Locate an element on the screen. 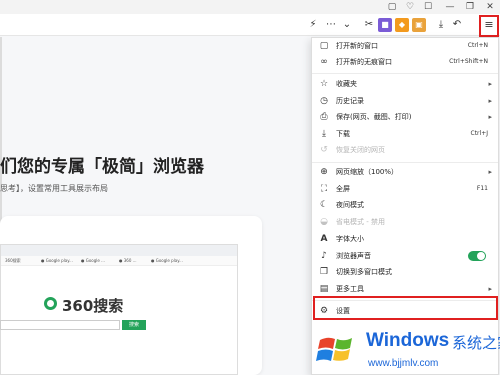  sound-toggle is located at coordinates (477, 256).